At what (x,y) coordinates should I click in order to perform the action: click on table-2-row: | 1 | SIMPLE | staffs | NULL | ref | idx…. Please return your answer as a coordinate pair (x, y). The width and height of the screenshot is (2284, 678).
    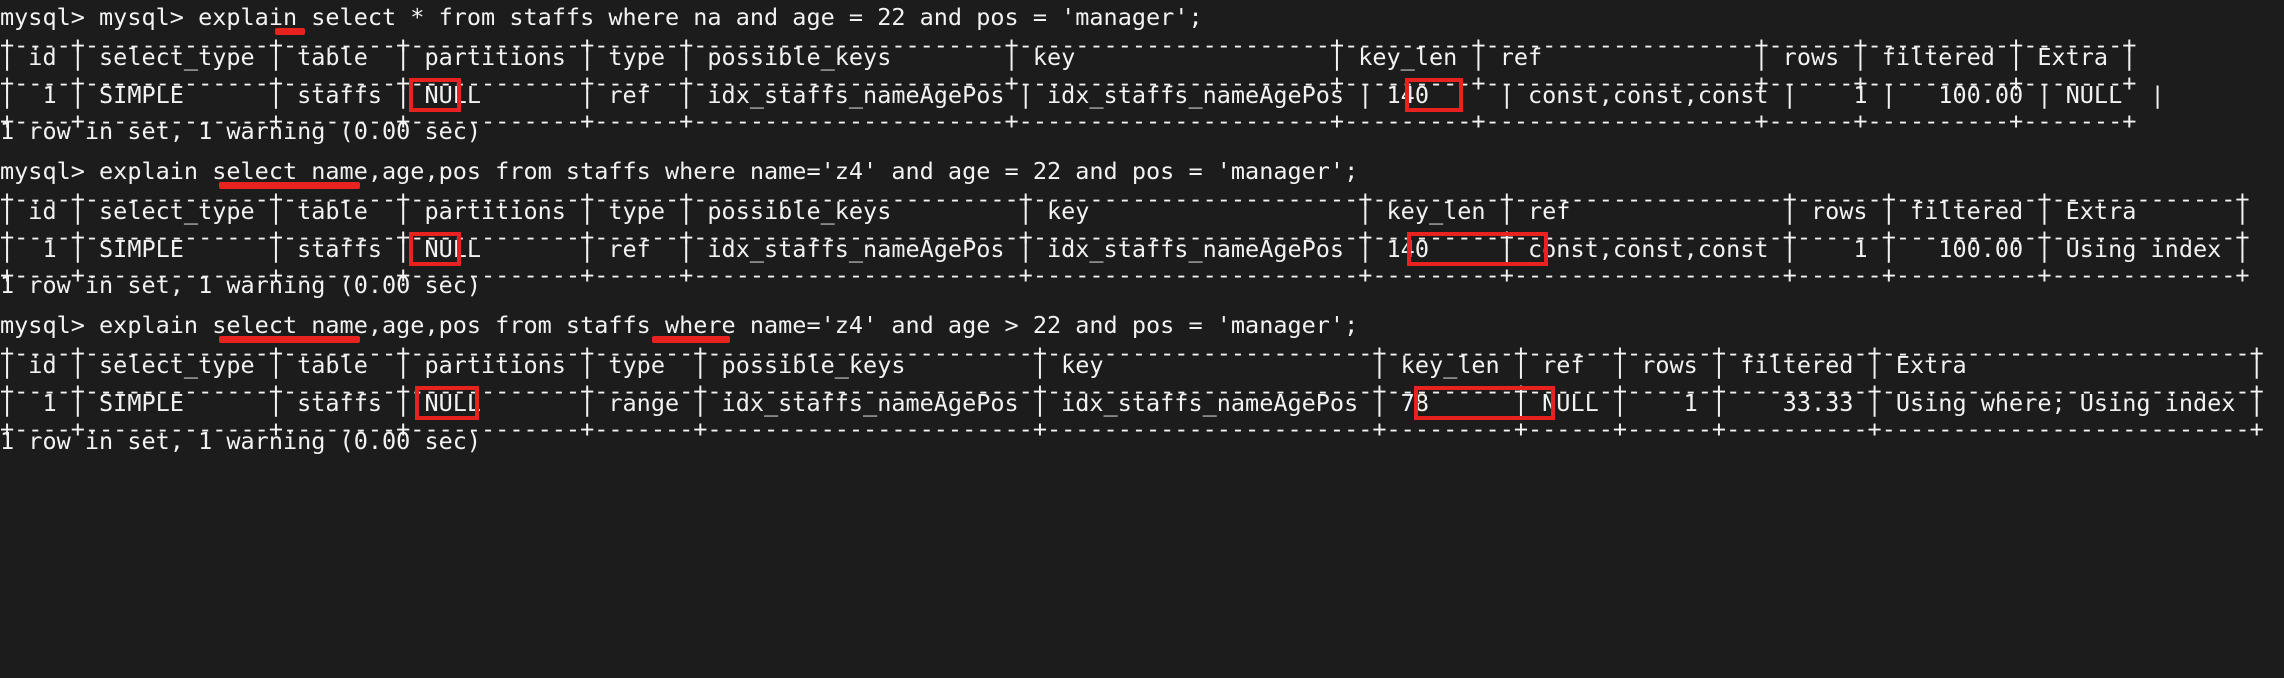
    Looking at the image, I should click on (1125, 249).